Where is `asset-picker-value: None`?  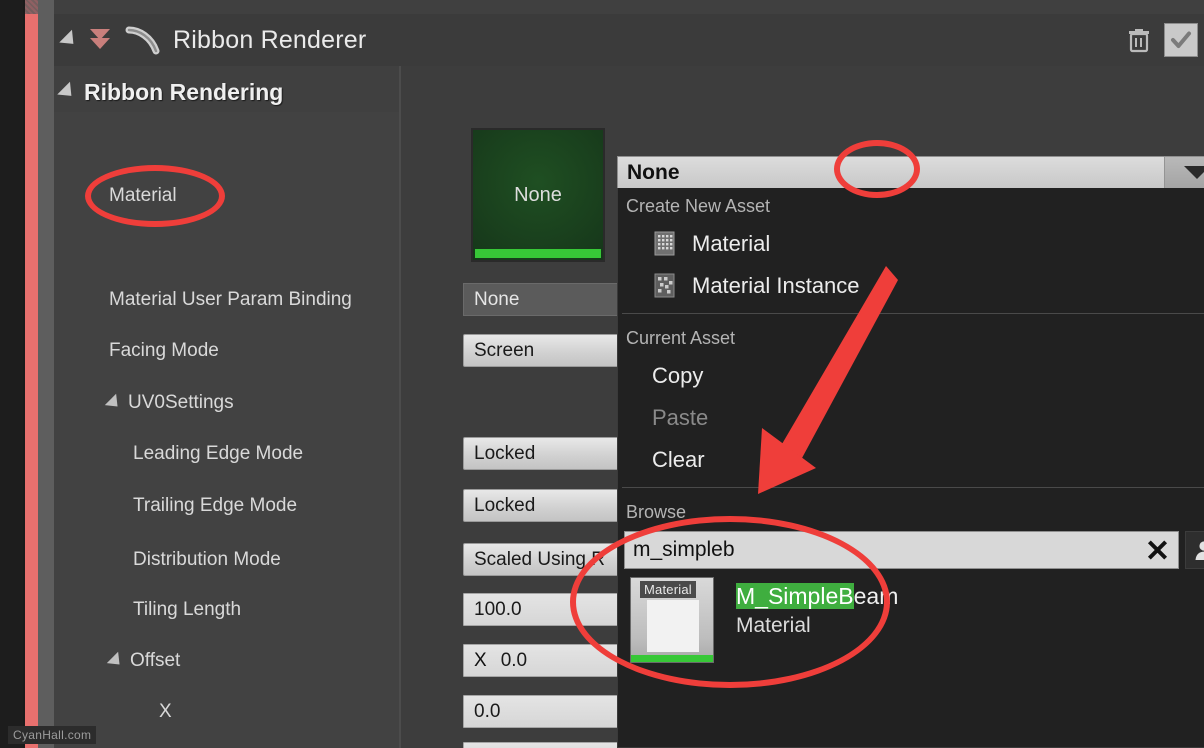
asset-picker-value: None is located at coordinates (653, 172).